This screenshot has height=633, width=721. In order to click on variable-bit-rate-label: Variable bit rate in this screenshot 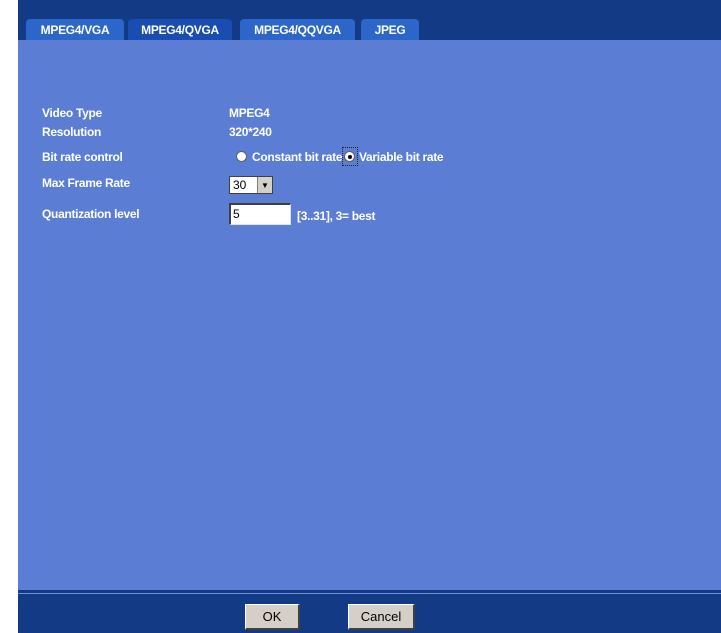, I will do `click(401, 157)`.